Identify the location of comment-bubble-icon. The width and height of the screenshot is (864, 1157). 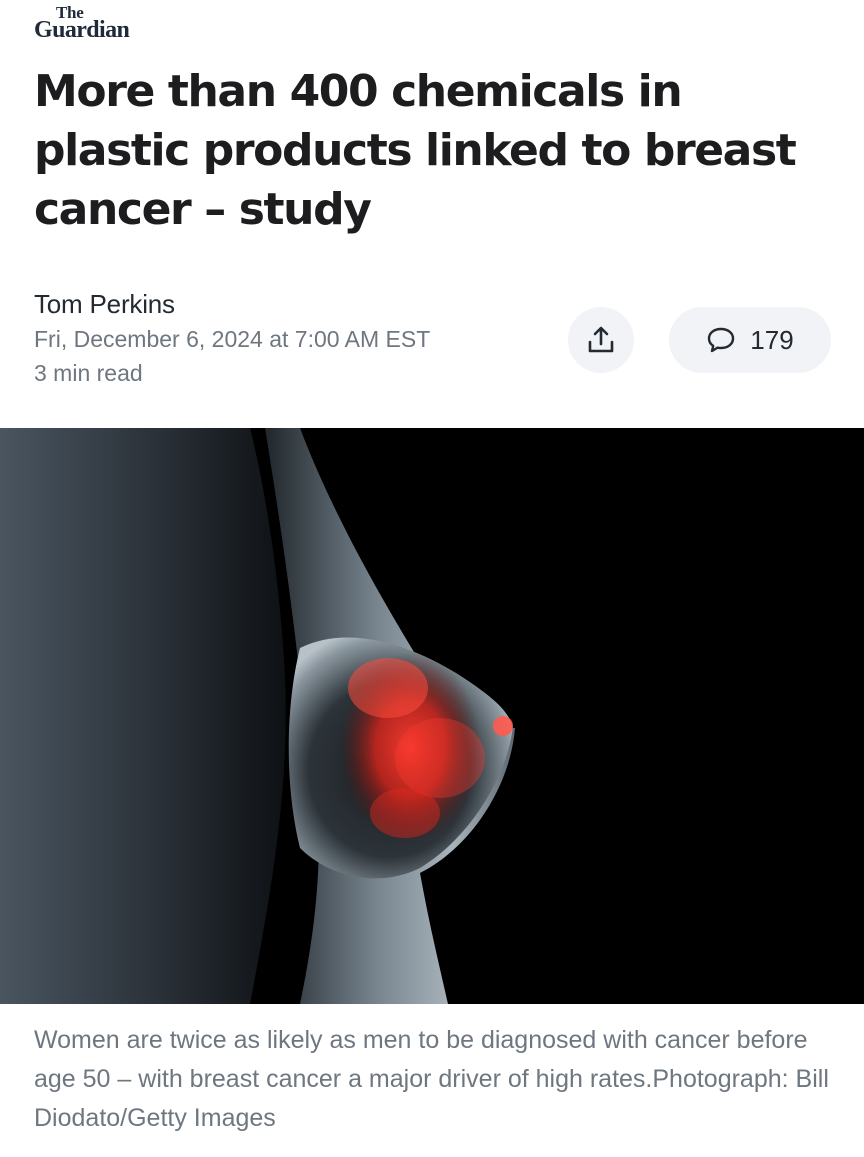
(721, 340).